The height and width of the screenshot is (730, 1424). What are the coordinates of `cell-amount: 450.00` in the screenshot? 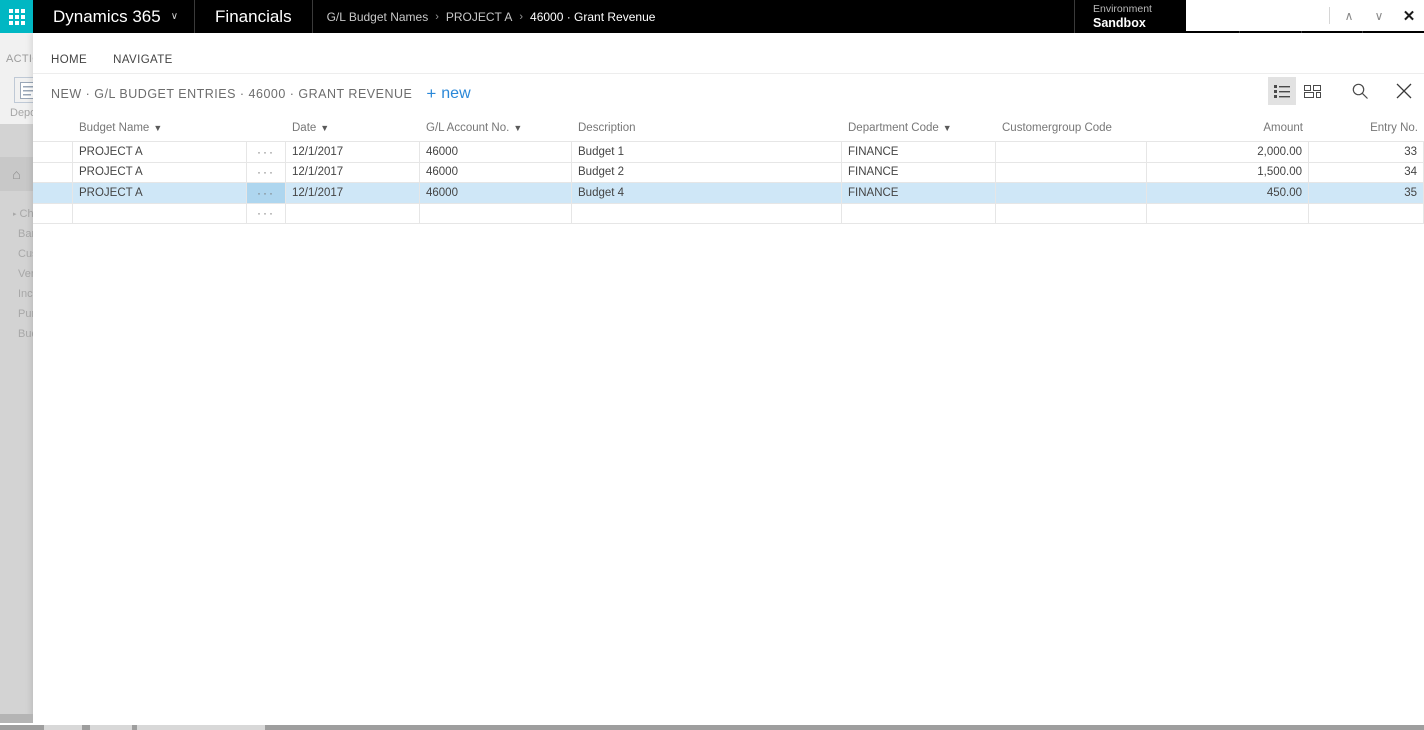 It's located at (1228, 193).